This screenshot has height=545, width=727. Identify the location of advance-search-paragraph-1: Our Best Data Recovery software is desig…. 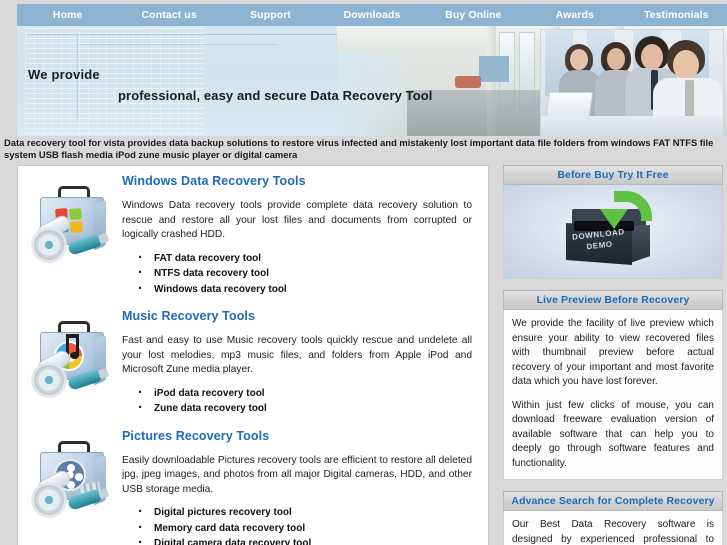
(613, 532).